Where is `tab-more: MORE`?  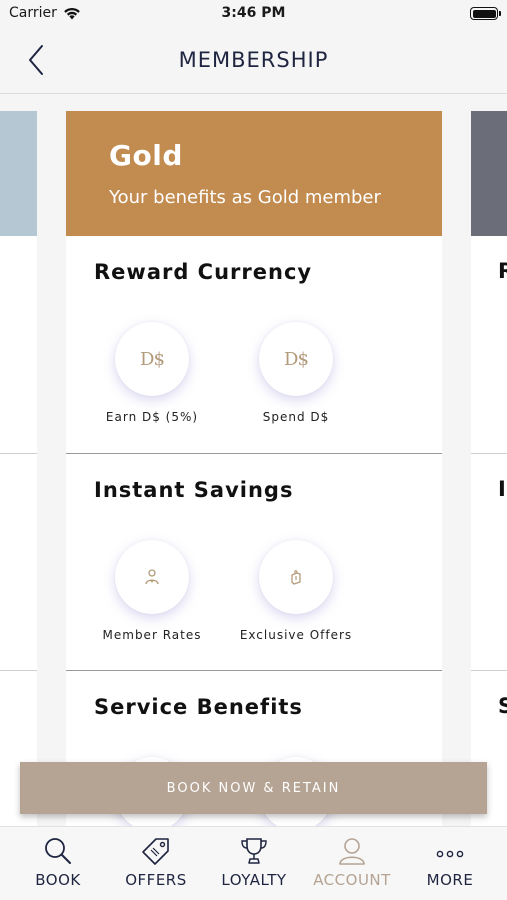 tab-more: MORE is located at coordinates (450, 862).